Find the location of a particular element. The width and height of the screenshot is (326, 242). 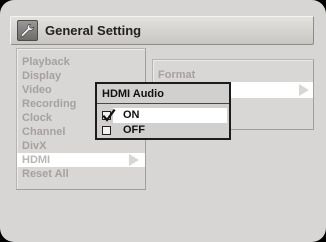

checkbox-unchecked is located at coordinates (106, 130).